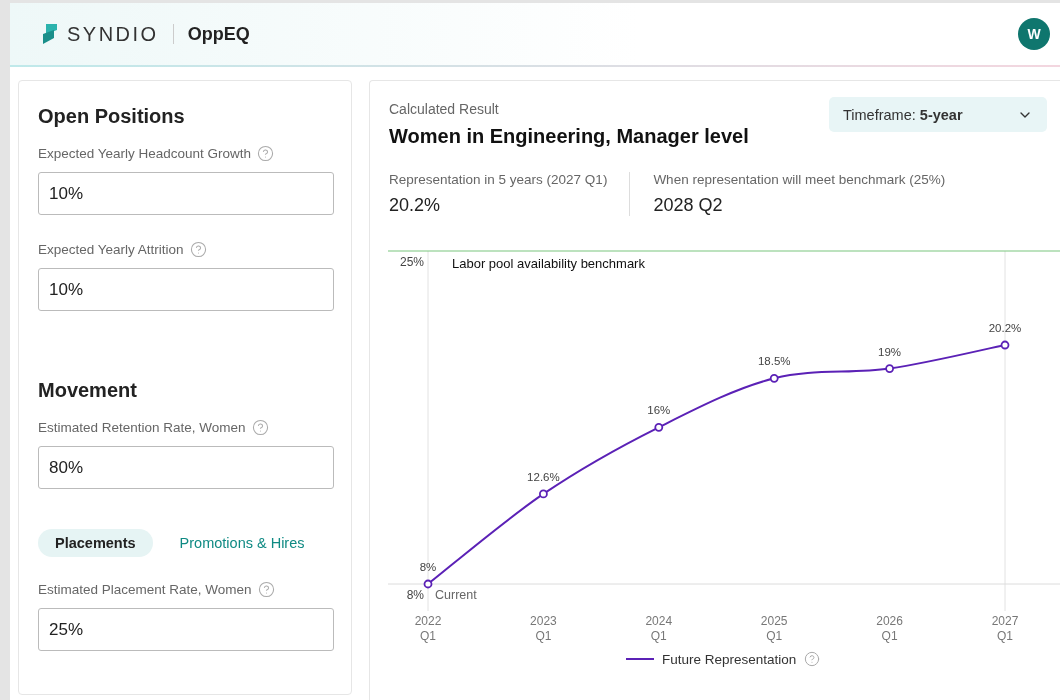  Describe the element at coordinates (112, 116) in the screenshot. I see `section-heading: Open Positions` at that location.